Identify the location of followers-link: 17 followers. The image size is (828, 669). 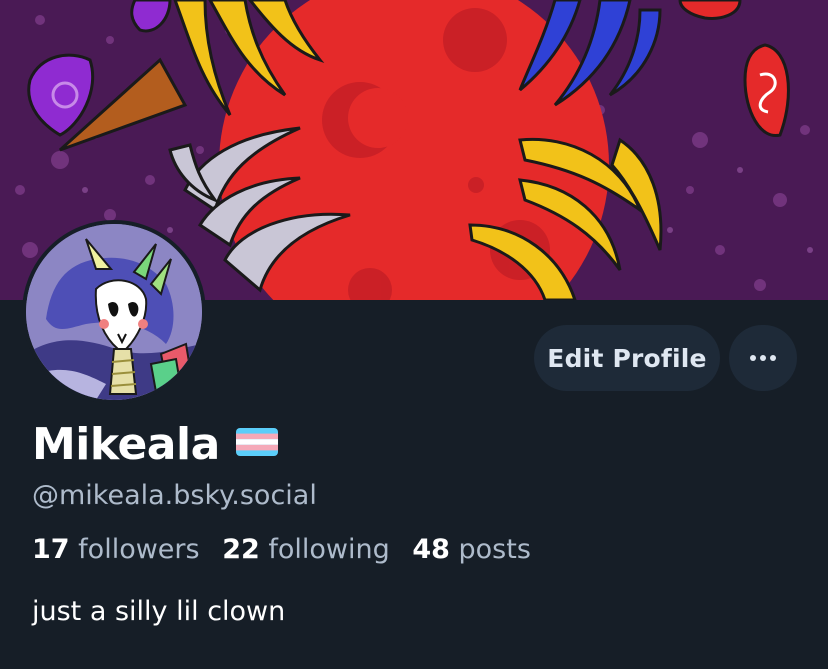
(116, 549).